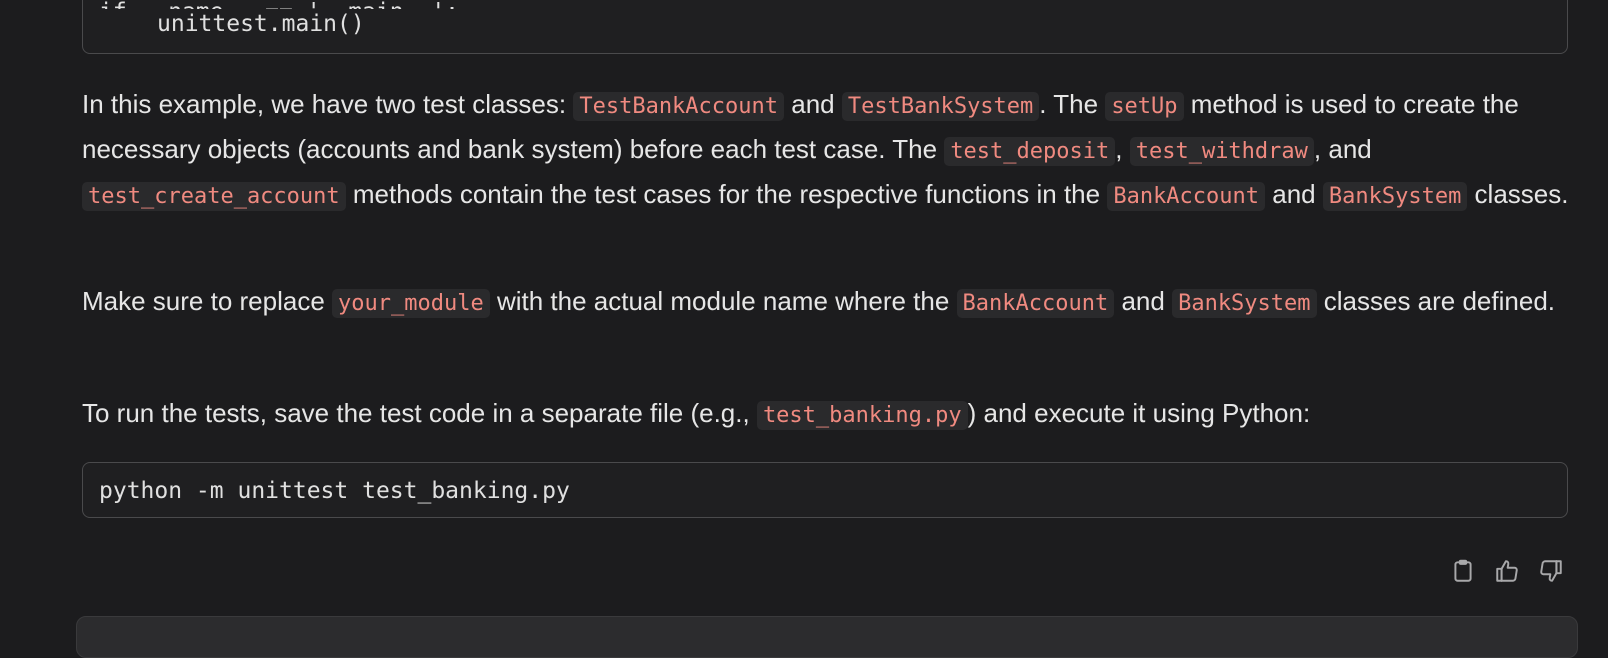 The height and width of the screenshot is (658, 1608). What do you see at coordinates (1144, 106) in the screenshot?
I see `inline-code: setUp` at bounding box center [1144, 106].